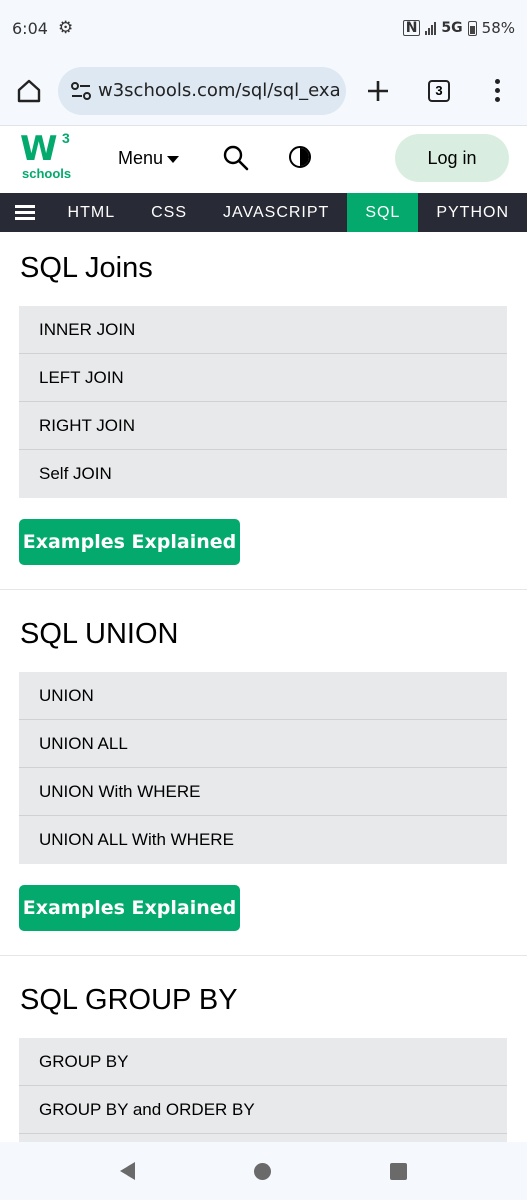 This screenshot has width=527, height=1200. I want to click on search-icon, so click(236, 158).